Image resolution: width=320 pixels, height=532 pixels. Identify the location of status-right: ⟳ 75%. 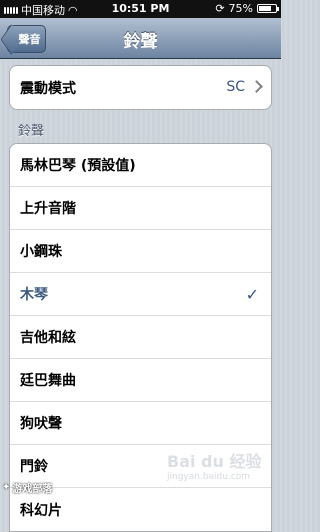
(247, 8).